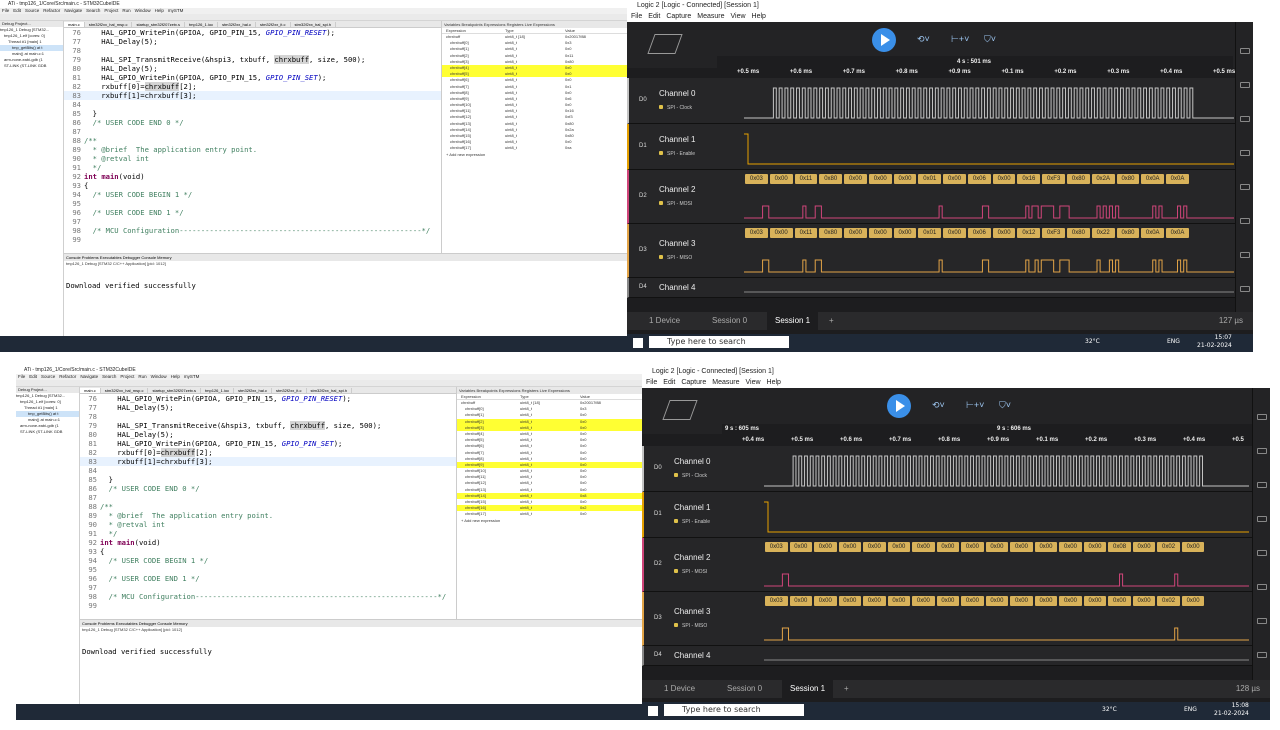 This screenshot has width=1280, height=730. What do you see at coordinates (89, 376) in the screenshot?
I see `menu-item: Navigate` at bounding box center [89, 376].